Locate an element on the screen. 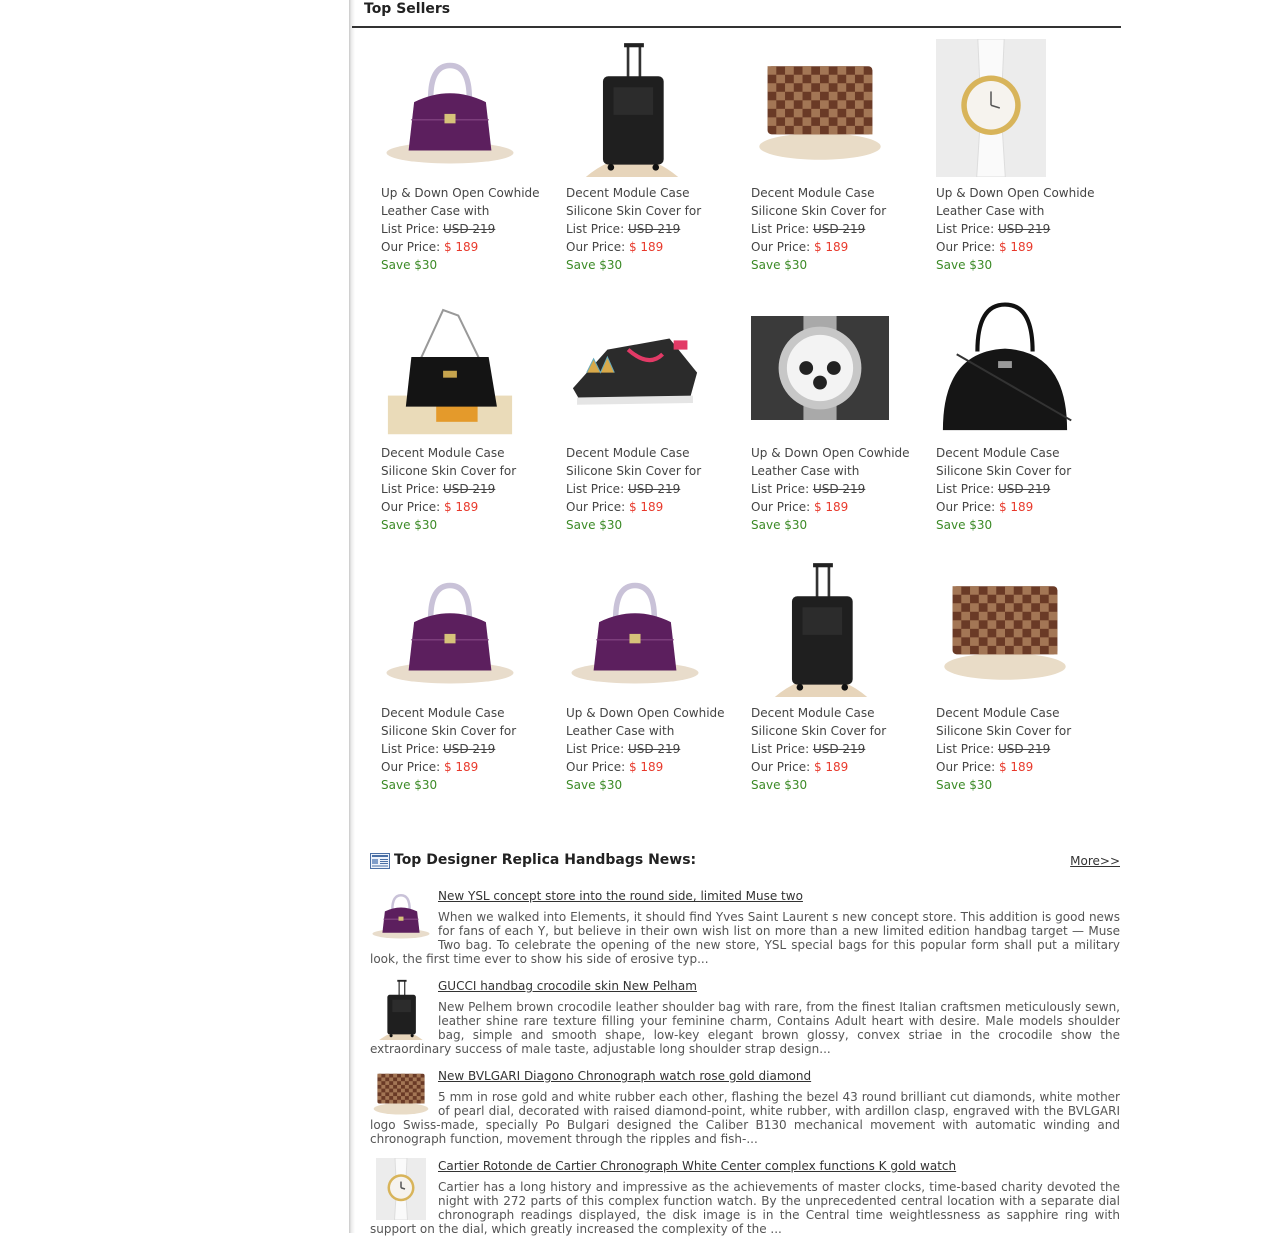 The height and width of the screenshot is (1236, 1261). top-sellers-header: Top Sellers is located at coordinates (736, 14).